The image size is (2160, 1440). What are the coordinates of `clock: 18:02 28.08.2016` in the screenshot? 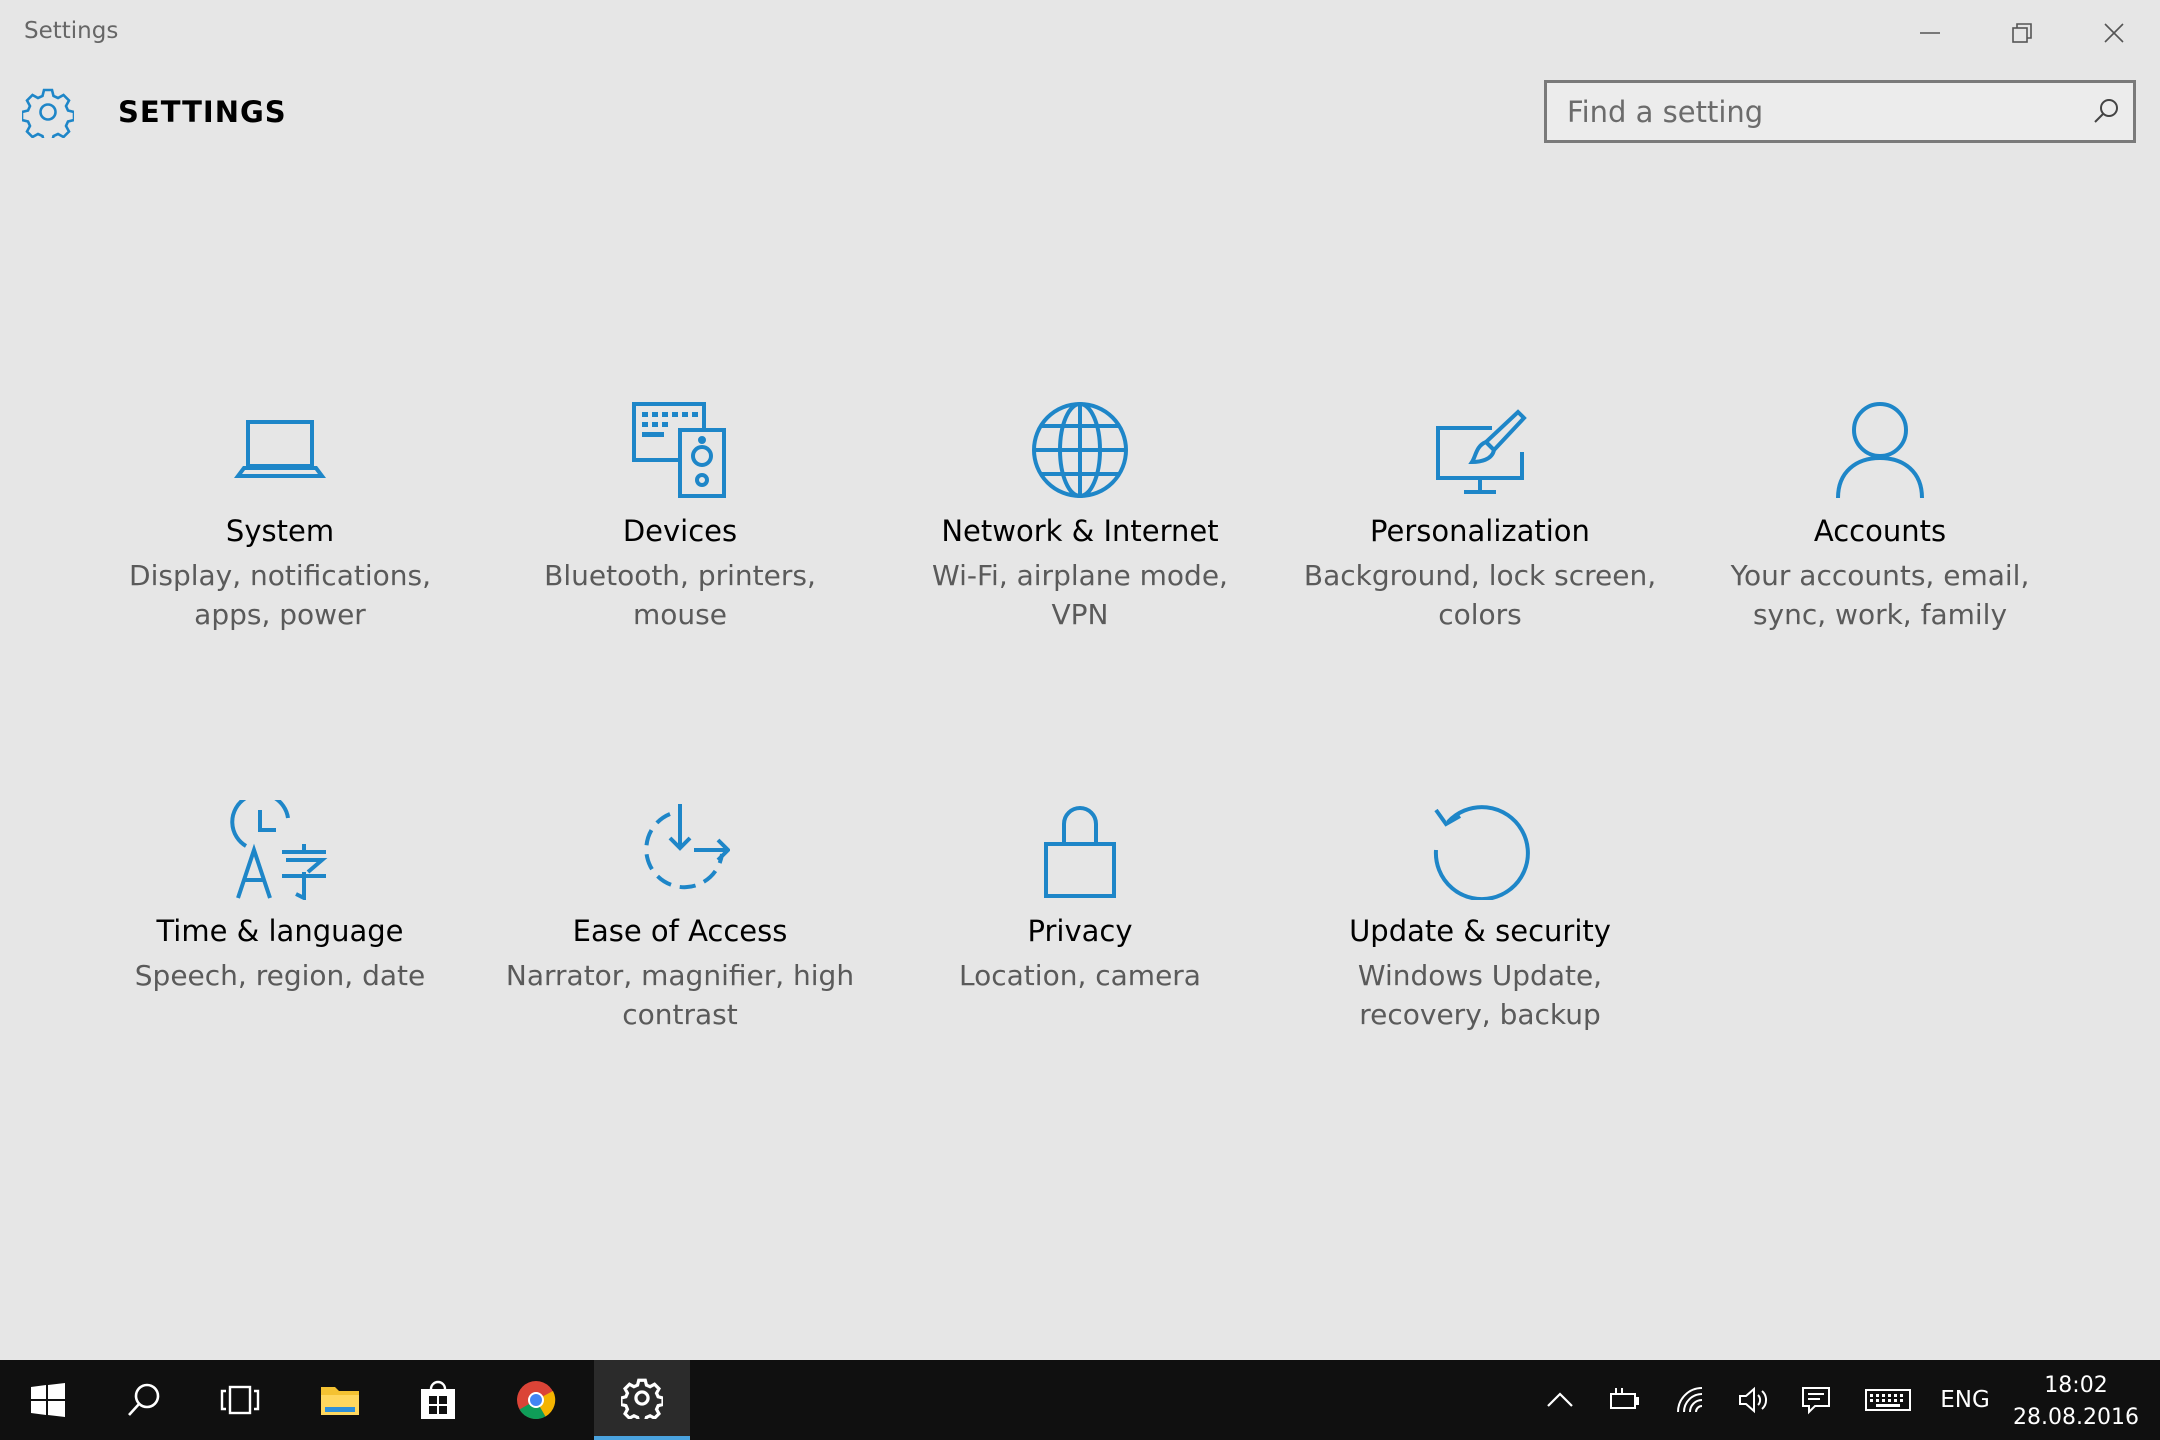 It's located at (2076, 1402).